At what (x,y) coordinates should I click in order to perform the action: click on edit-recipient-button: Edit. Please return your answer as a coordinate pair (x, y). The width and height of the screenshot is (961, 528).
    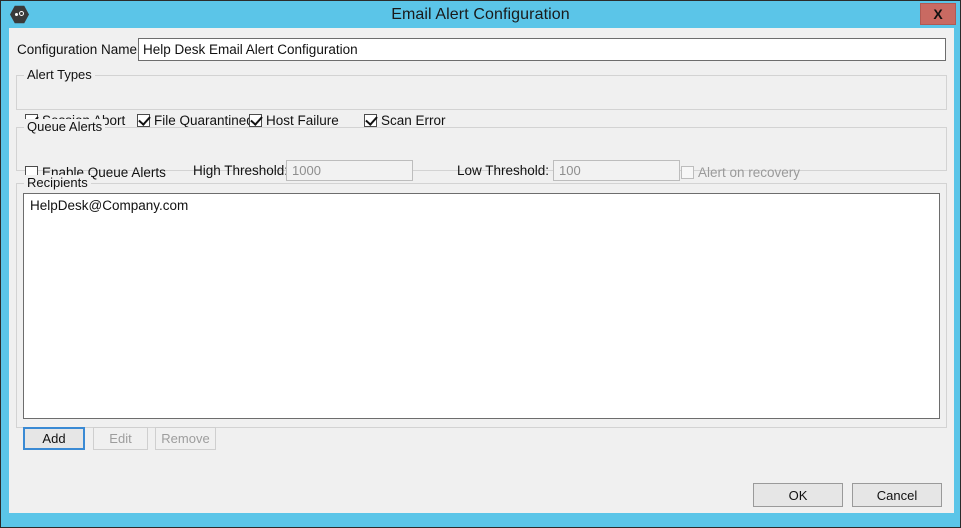
    Looking at the image, I should click on (120, 438).